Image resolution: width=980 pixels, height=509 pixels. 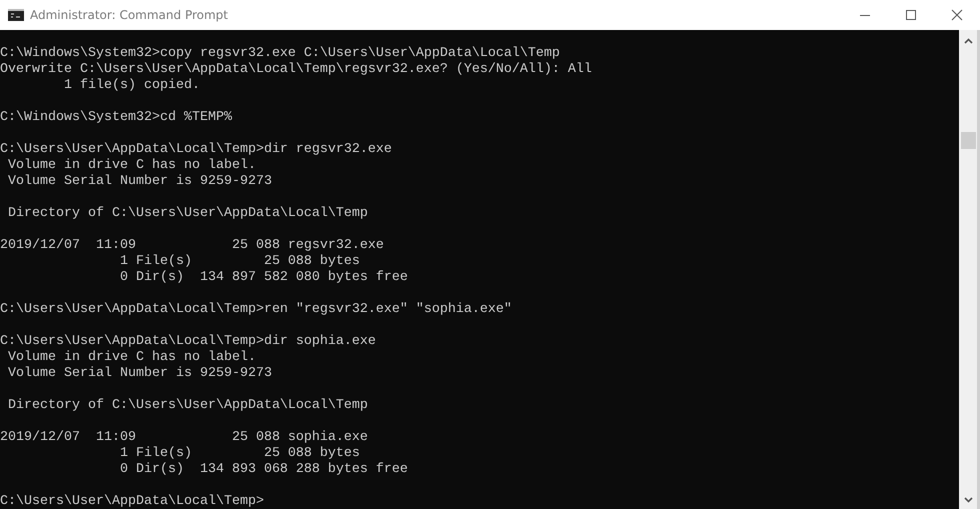 I want to click on console-line: C:\Windows\System32>copy regsvr32.exe C:\Users\User\AppData\Local\Temp, so click(x=280, y=54).